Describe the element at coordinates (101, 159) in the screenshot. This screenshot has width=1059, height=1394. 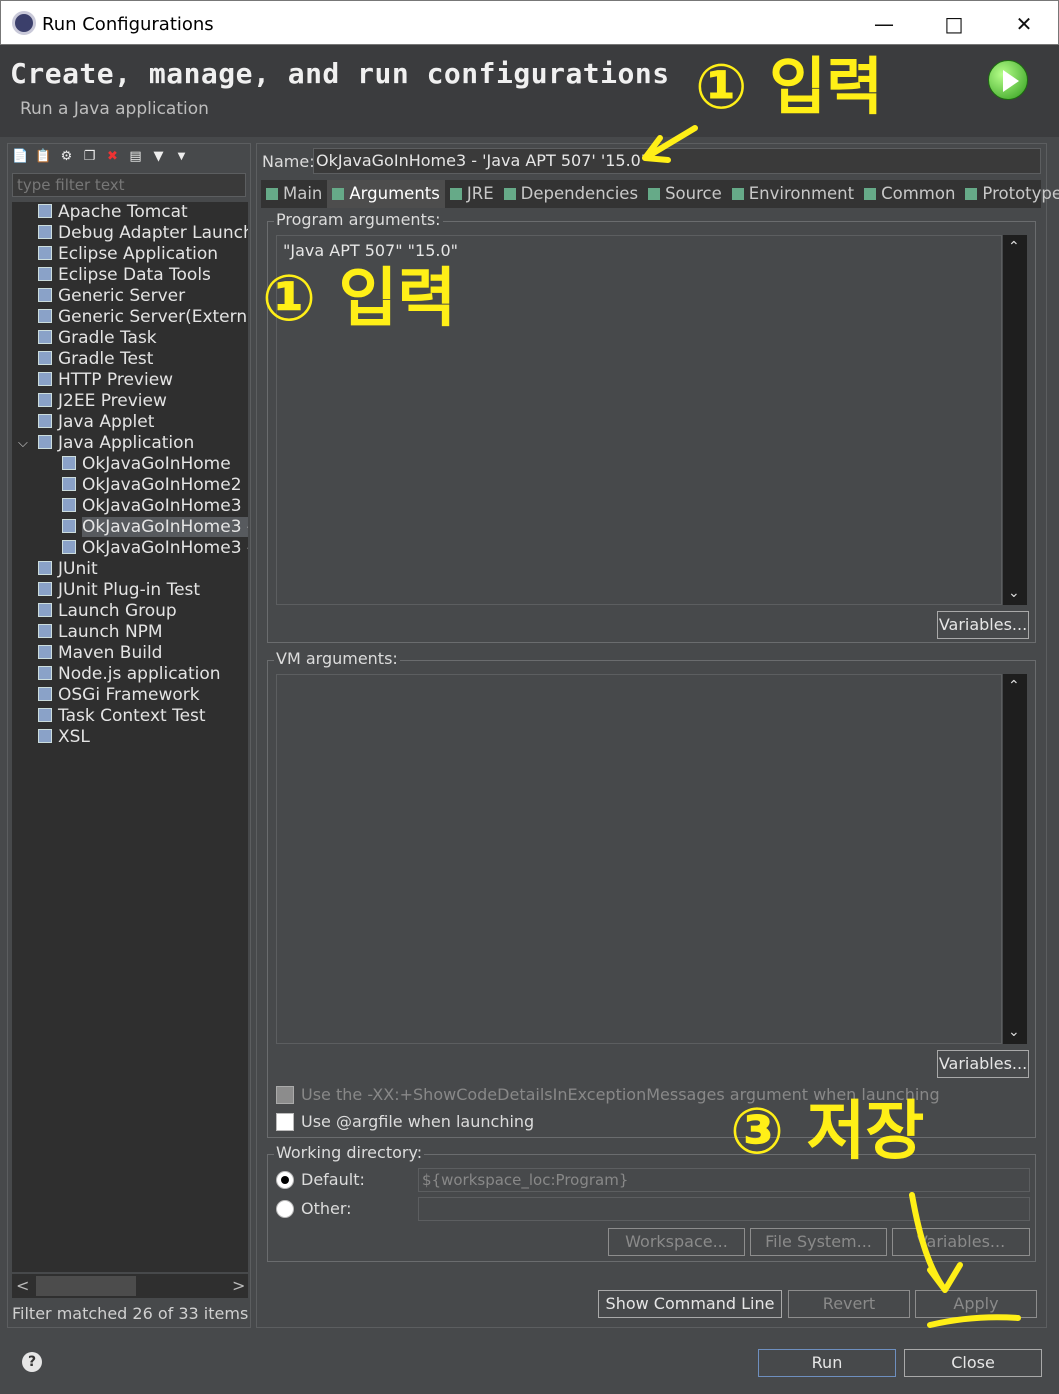
I see `left-toolbar: 📄 📋 ⚙ ❐ ✖ ▤ ▼ ▼` at that location.